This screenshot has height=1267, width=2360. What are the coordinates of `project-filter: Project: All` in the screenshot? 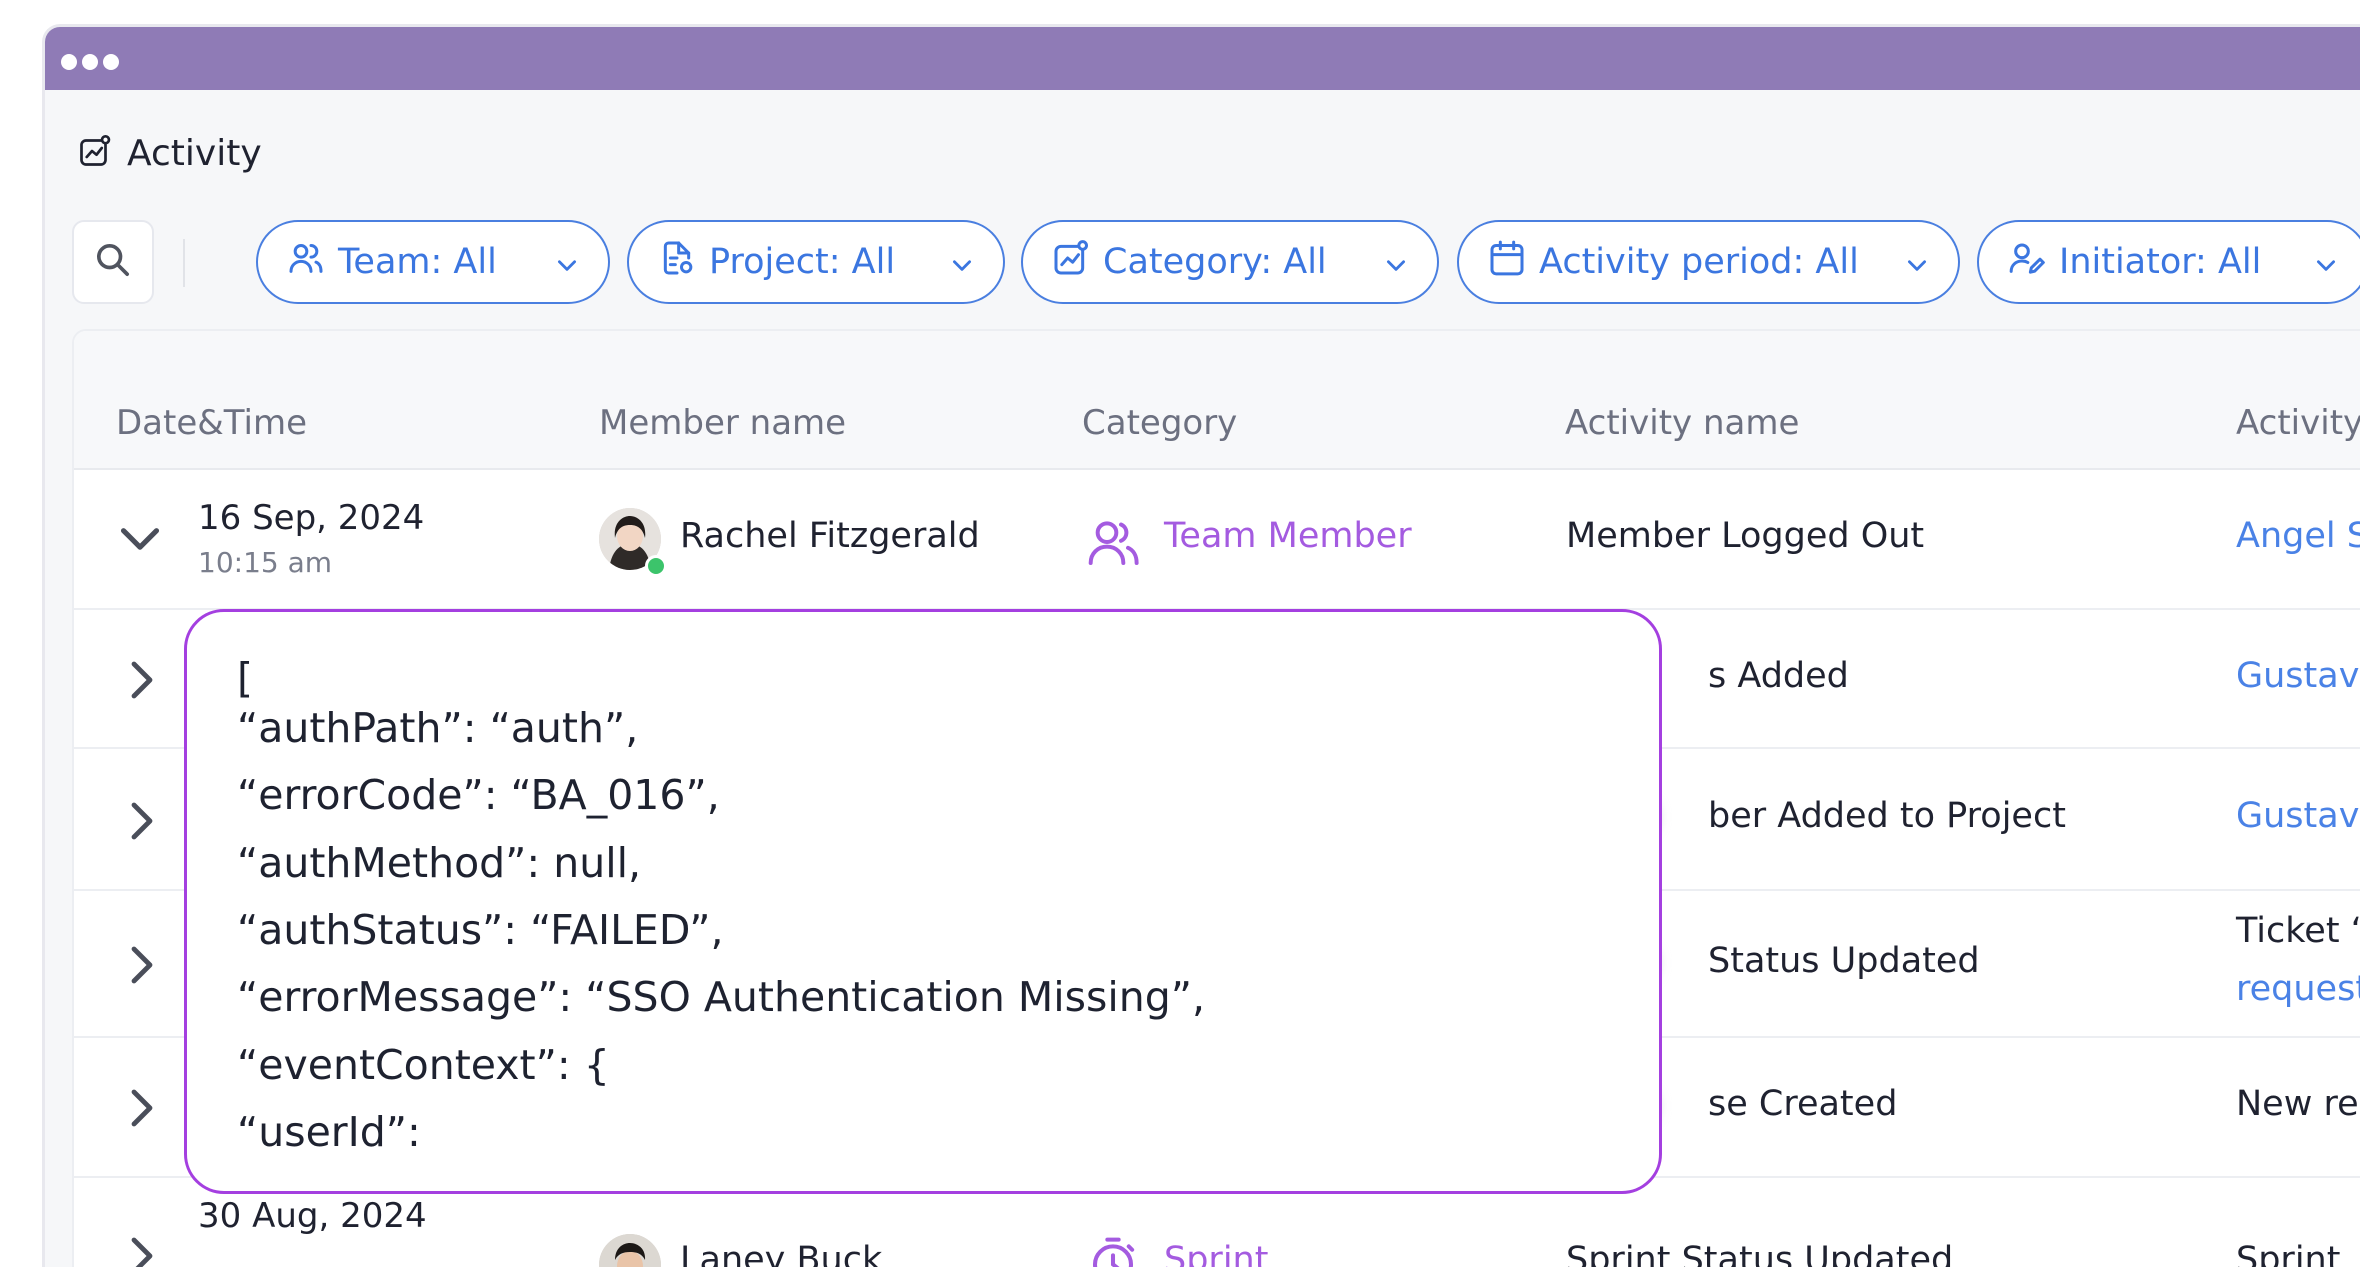 It's located at (816, 262).